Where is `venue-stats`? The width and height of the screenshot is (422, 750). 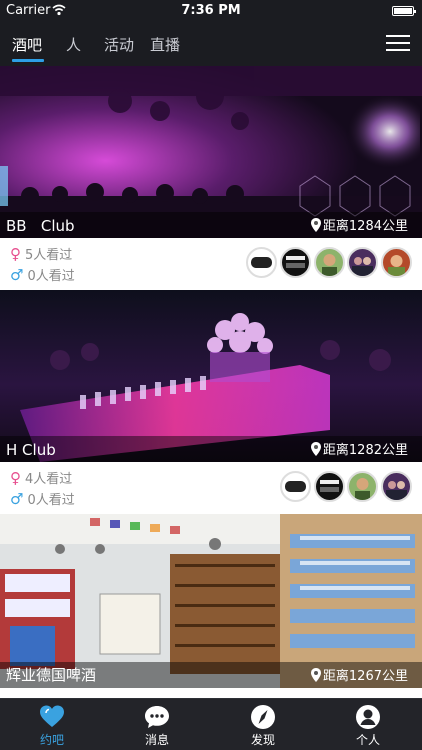 venue-stats is located at coordinates (211, 693).